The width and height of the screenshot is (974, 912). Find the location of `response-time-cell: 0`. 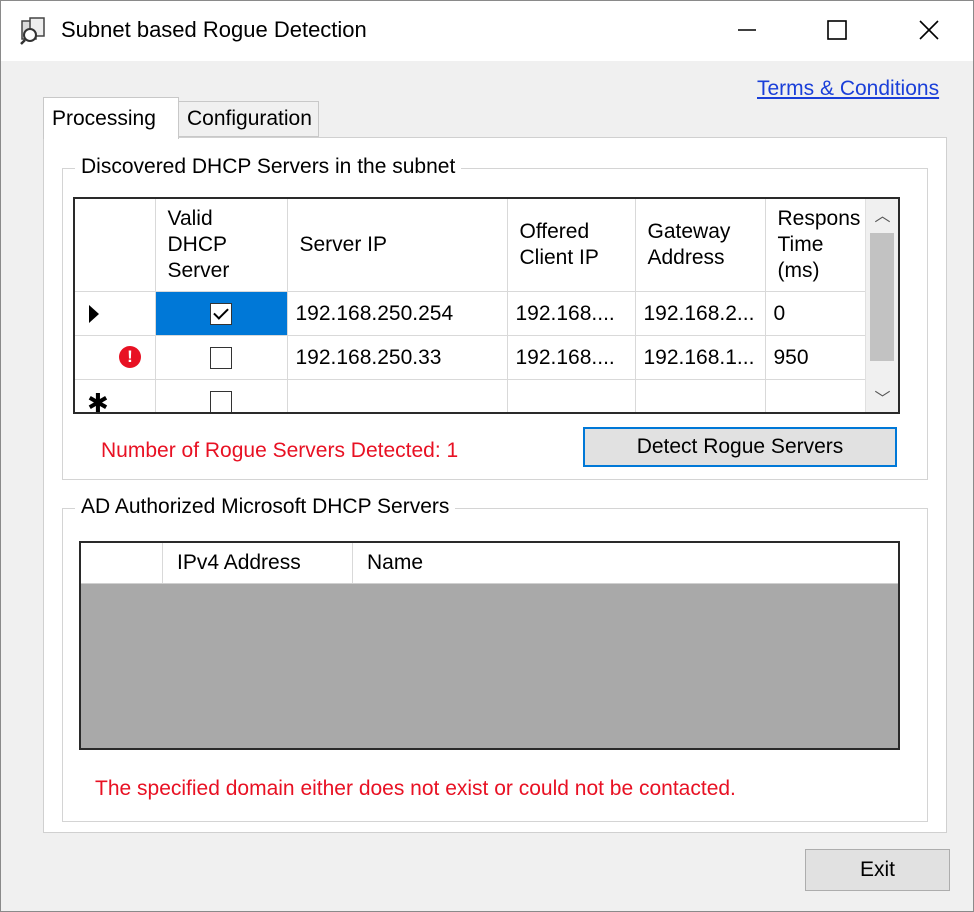

response-time-cell: 0 is located at coordinates (815, 313).